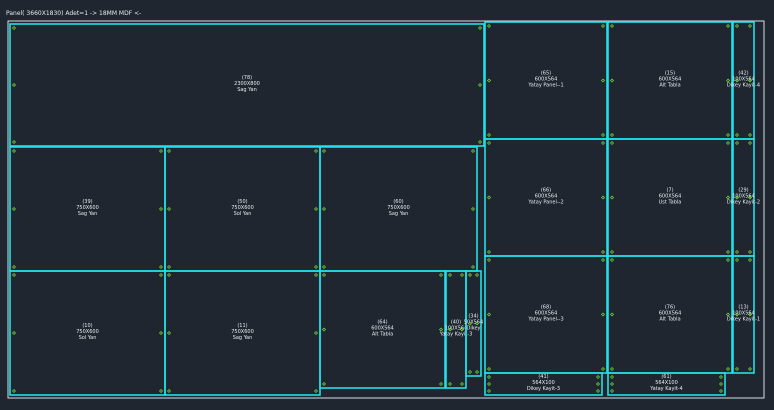 The image size is (774, 410). What do you see at coordinates (545, 86) in the screenshot?
I see `part-label: Yatay Panel--1` at bounding box center [545, 86].